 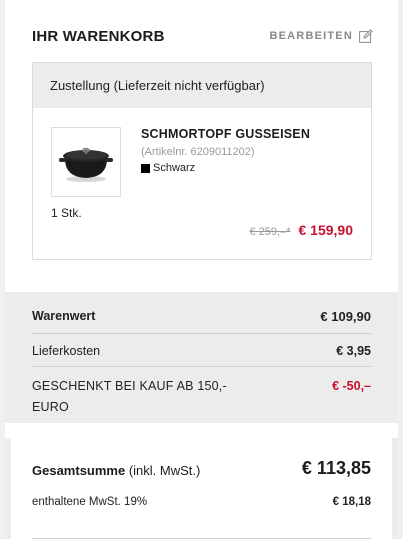 What do you see at coordinates (98, 36) in the screenshot?
I see `cart-title: IHR WARENKORB` at bounding box center [98, 36].